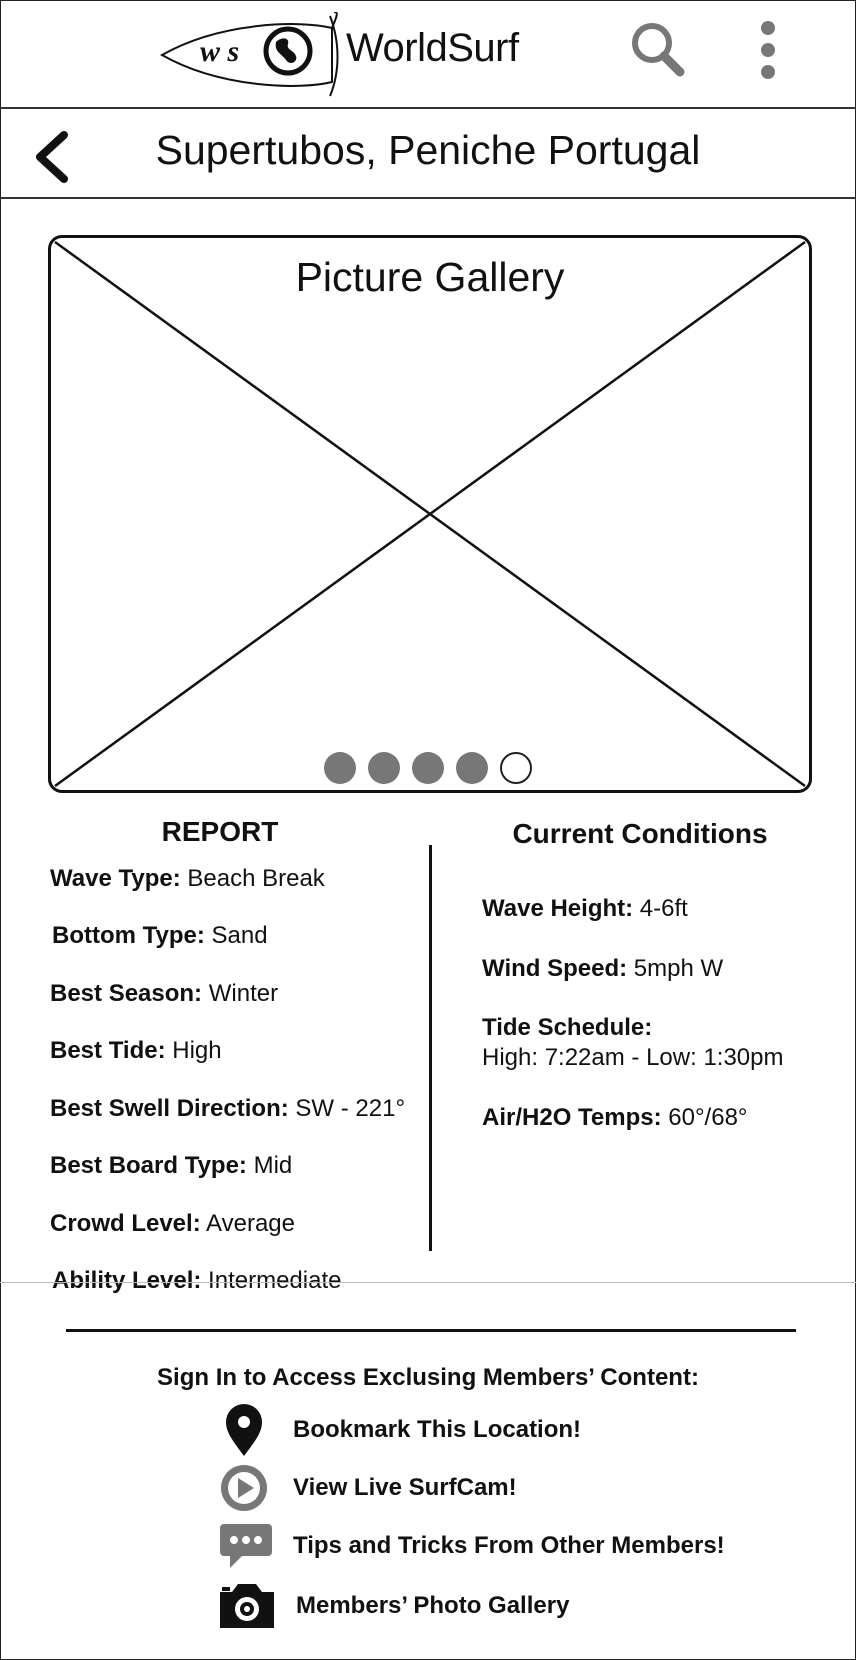  What do you see at coordinates (125, 1223) in the screenshot?
I see `report-label: Crowd Level:` at bounding box center [125, 1223].